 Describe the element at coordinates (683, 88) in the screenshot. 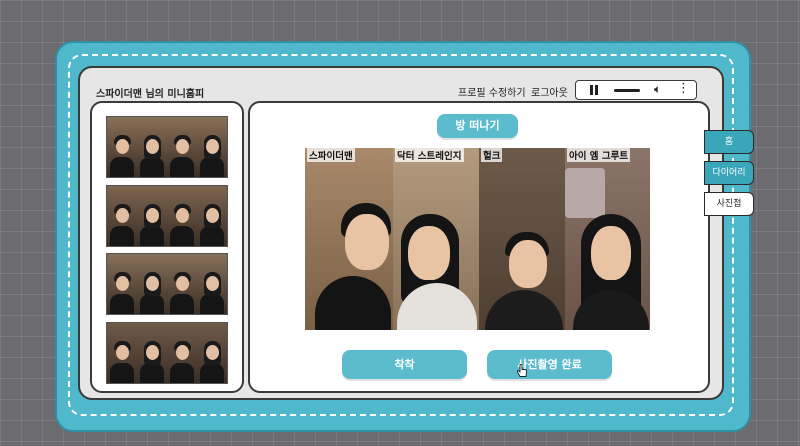

I see `more-vertical-icon: ⋮` at that location.